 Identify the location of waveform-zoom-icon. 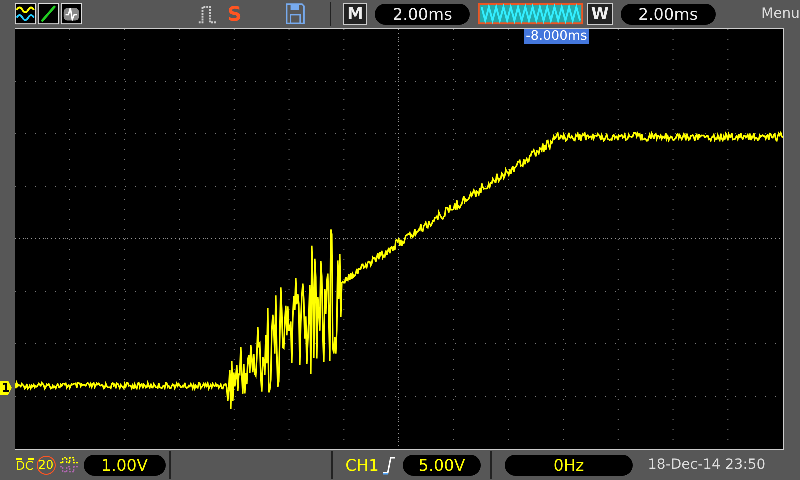
(531, 14).